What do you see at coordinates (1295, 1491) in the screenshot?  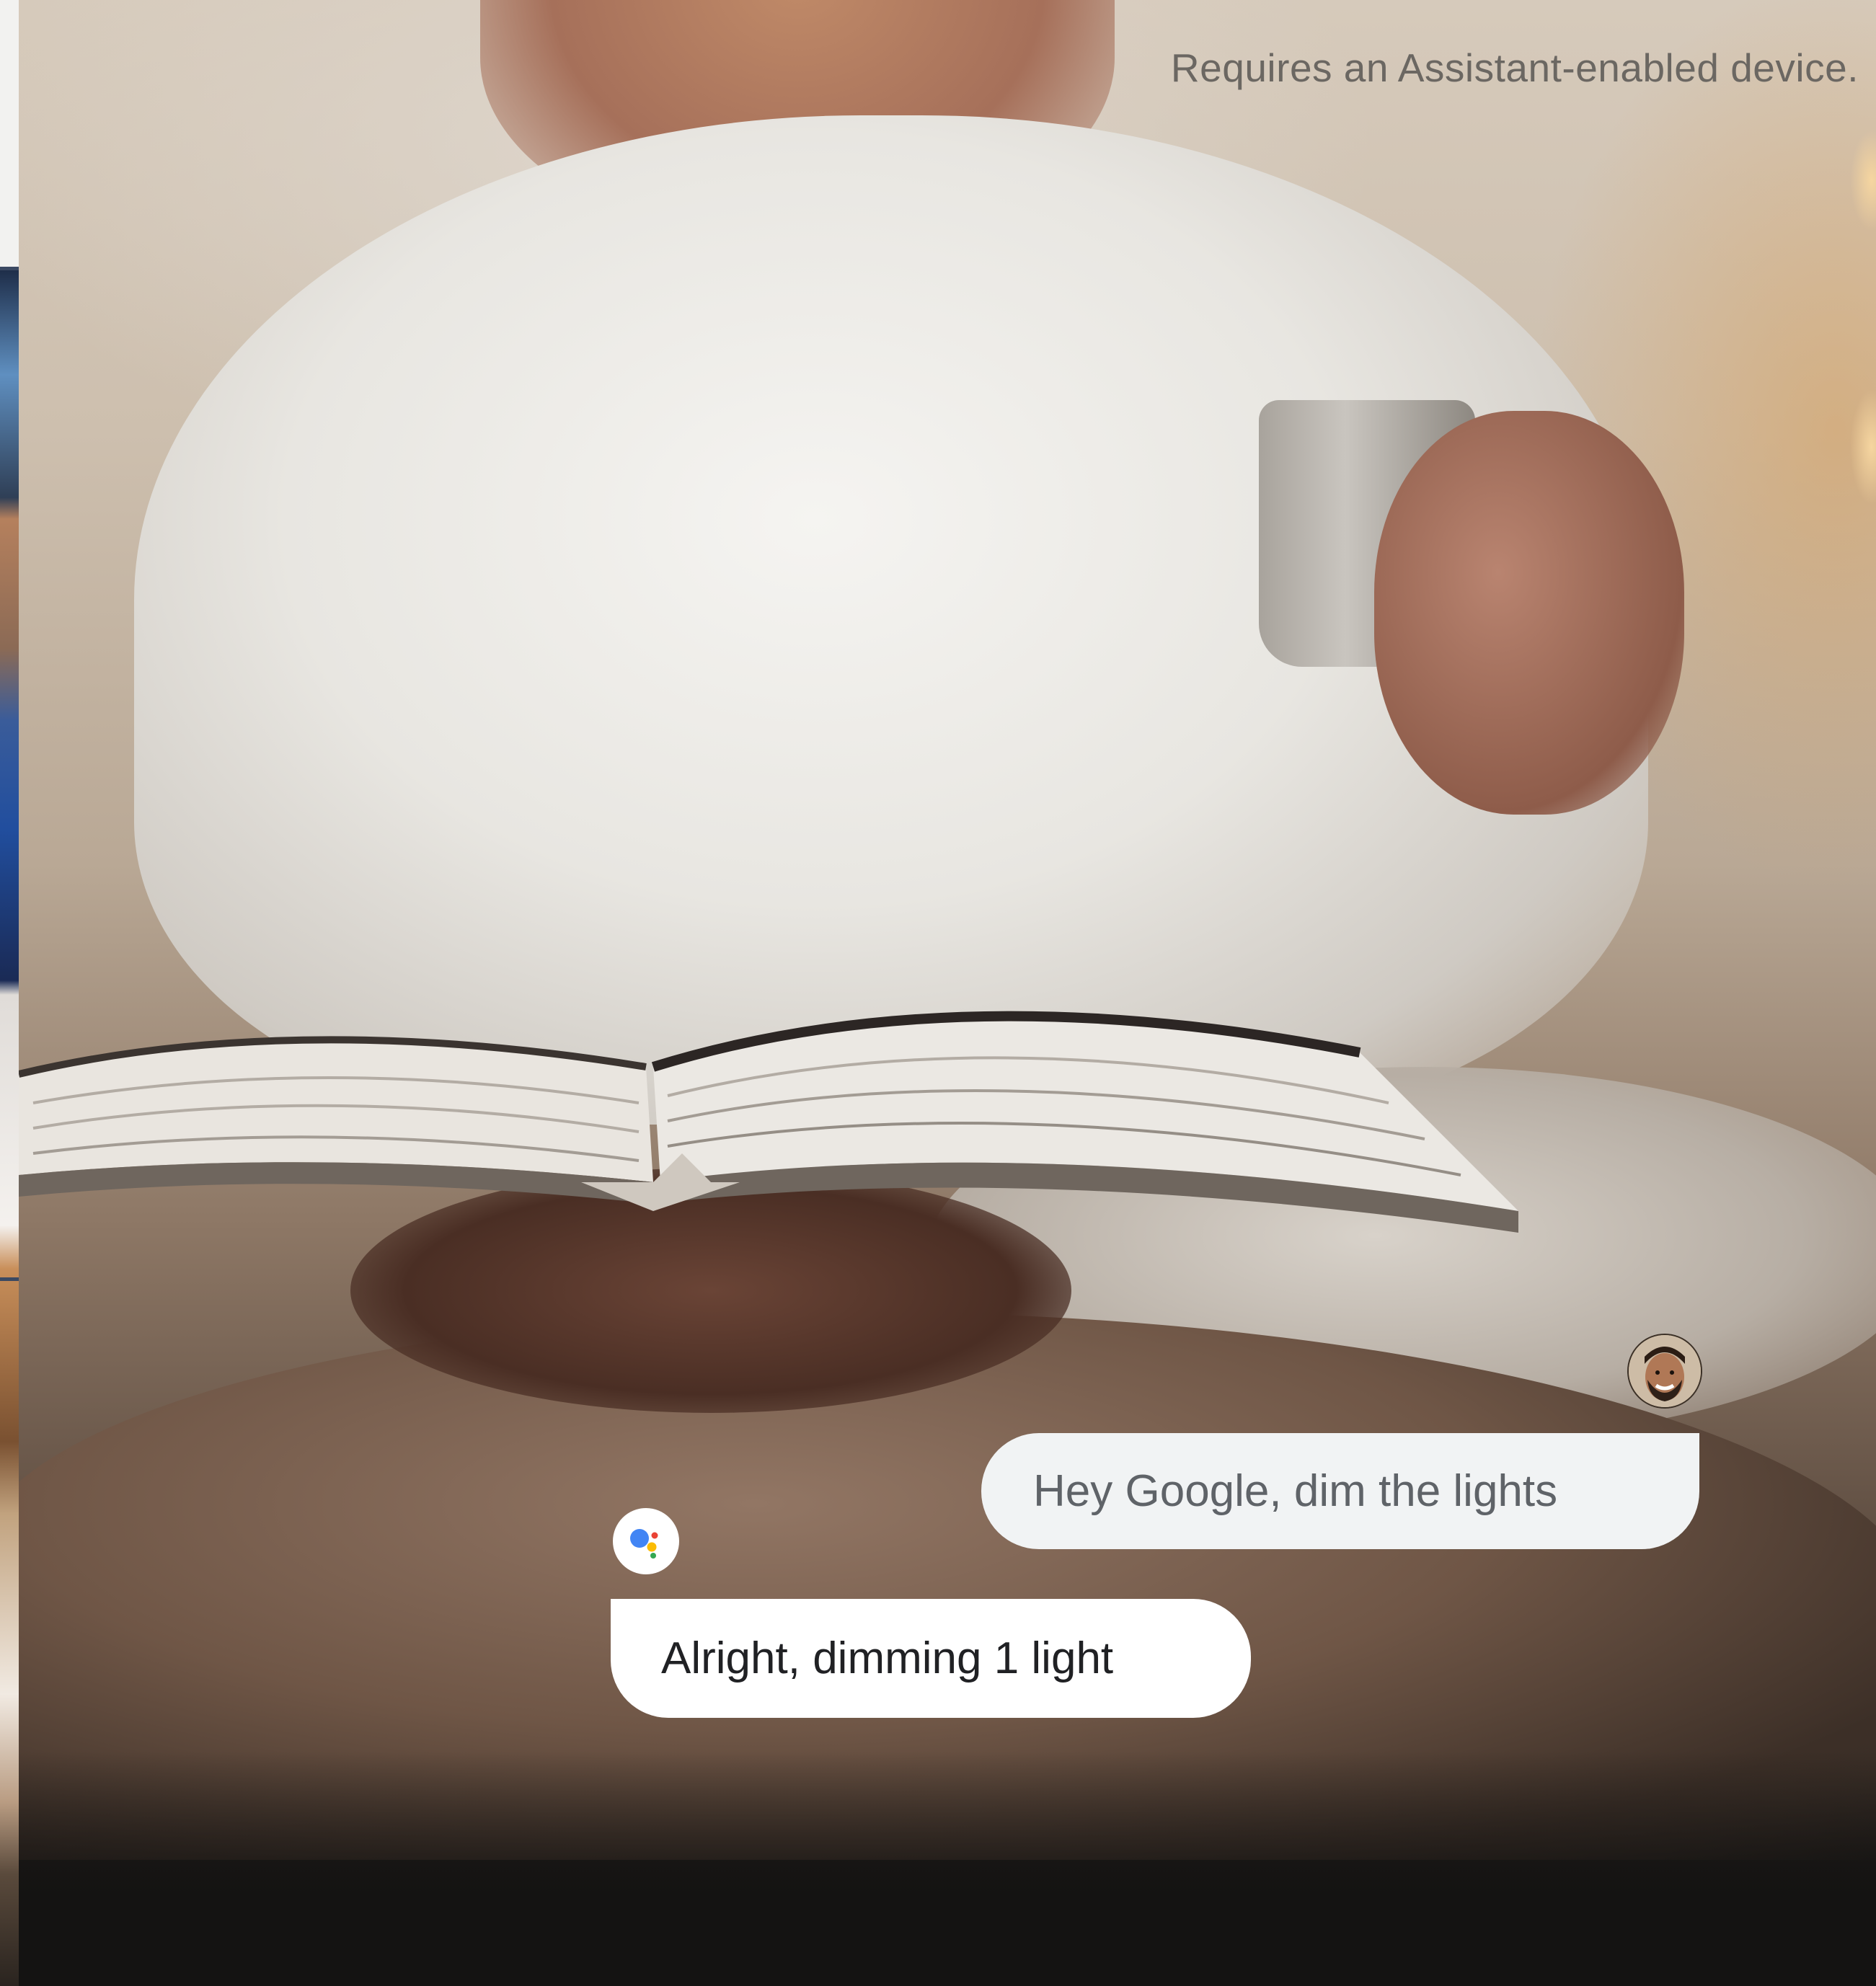 I see `user-query-text: Hey Google, dim the lights` at bounding box center [1295, 1491].